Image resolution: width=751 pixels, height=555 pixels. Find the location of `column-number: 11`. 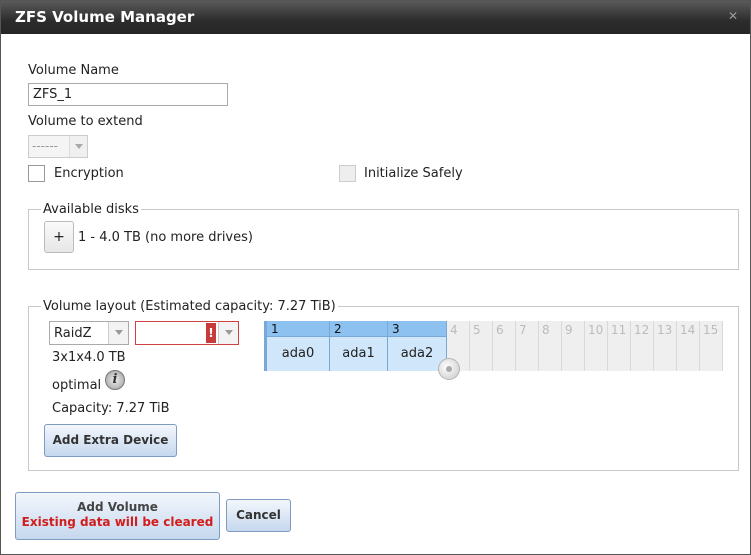

column-number: 11 is located at coordinates (619, 330).